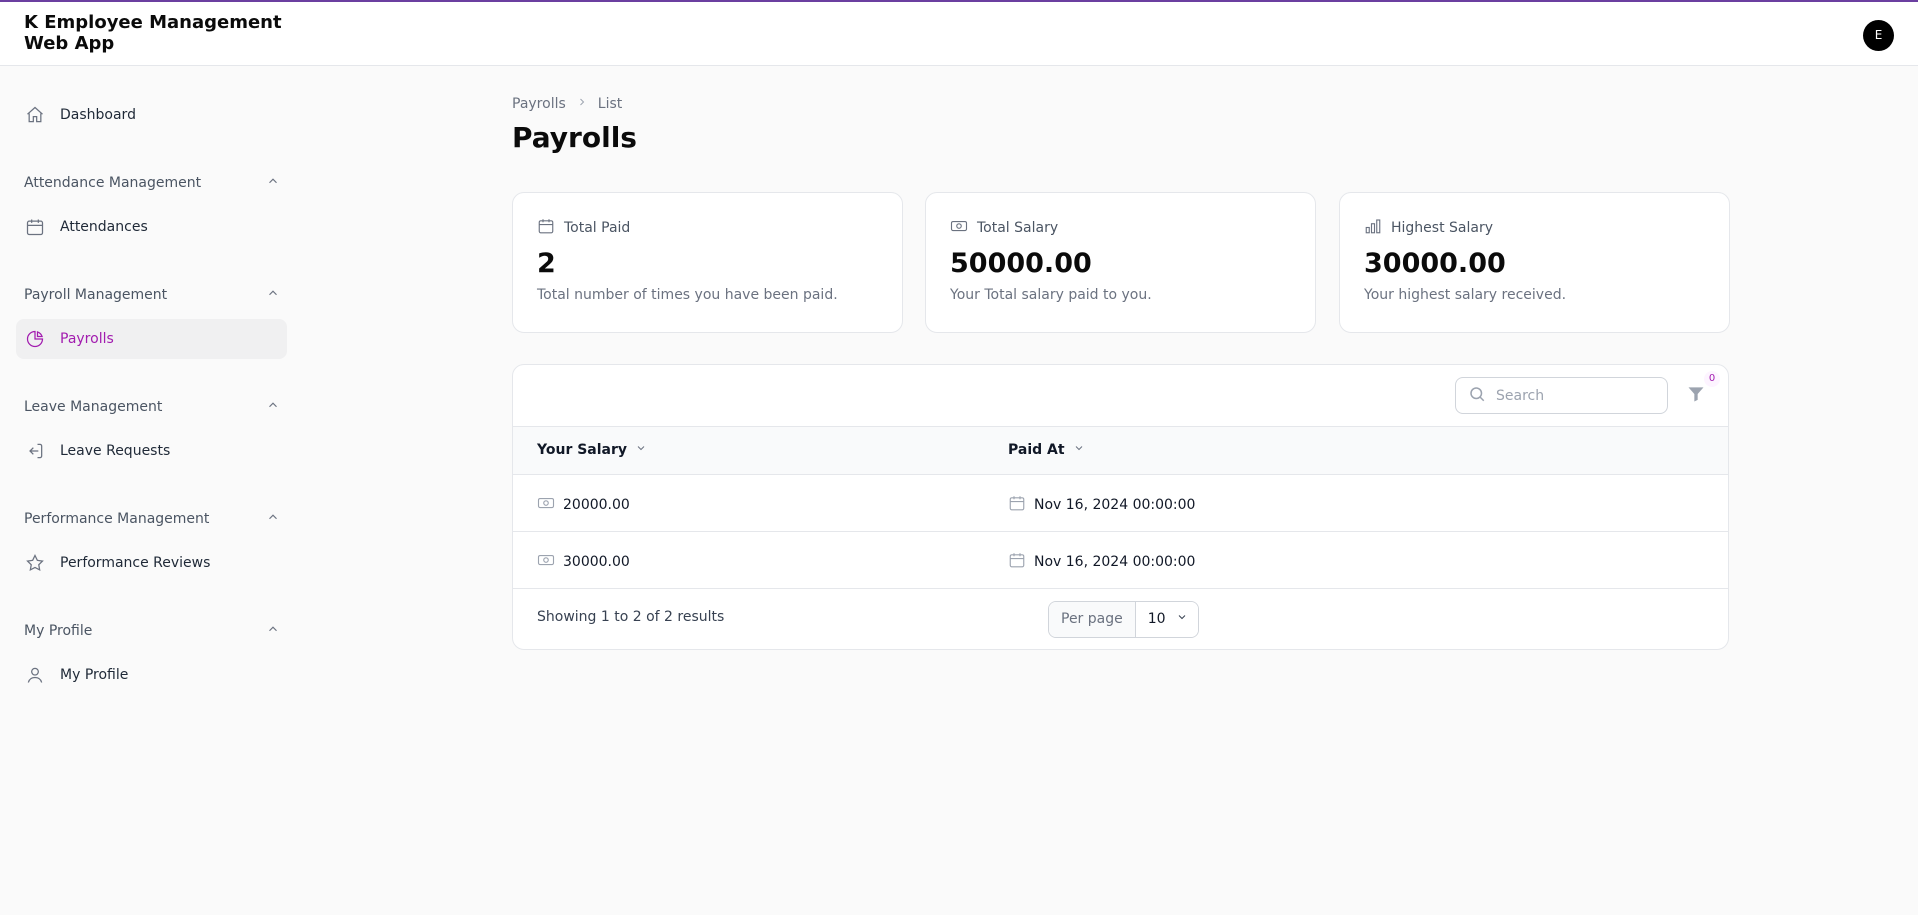  What do you see at coordinates (35, 451) in the screenshot?
I see `logout-icon` at bounding box center [35, 451].